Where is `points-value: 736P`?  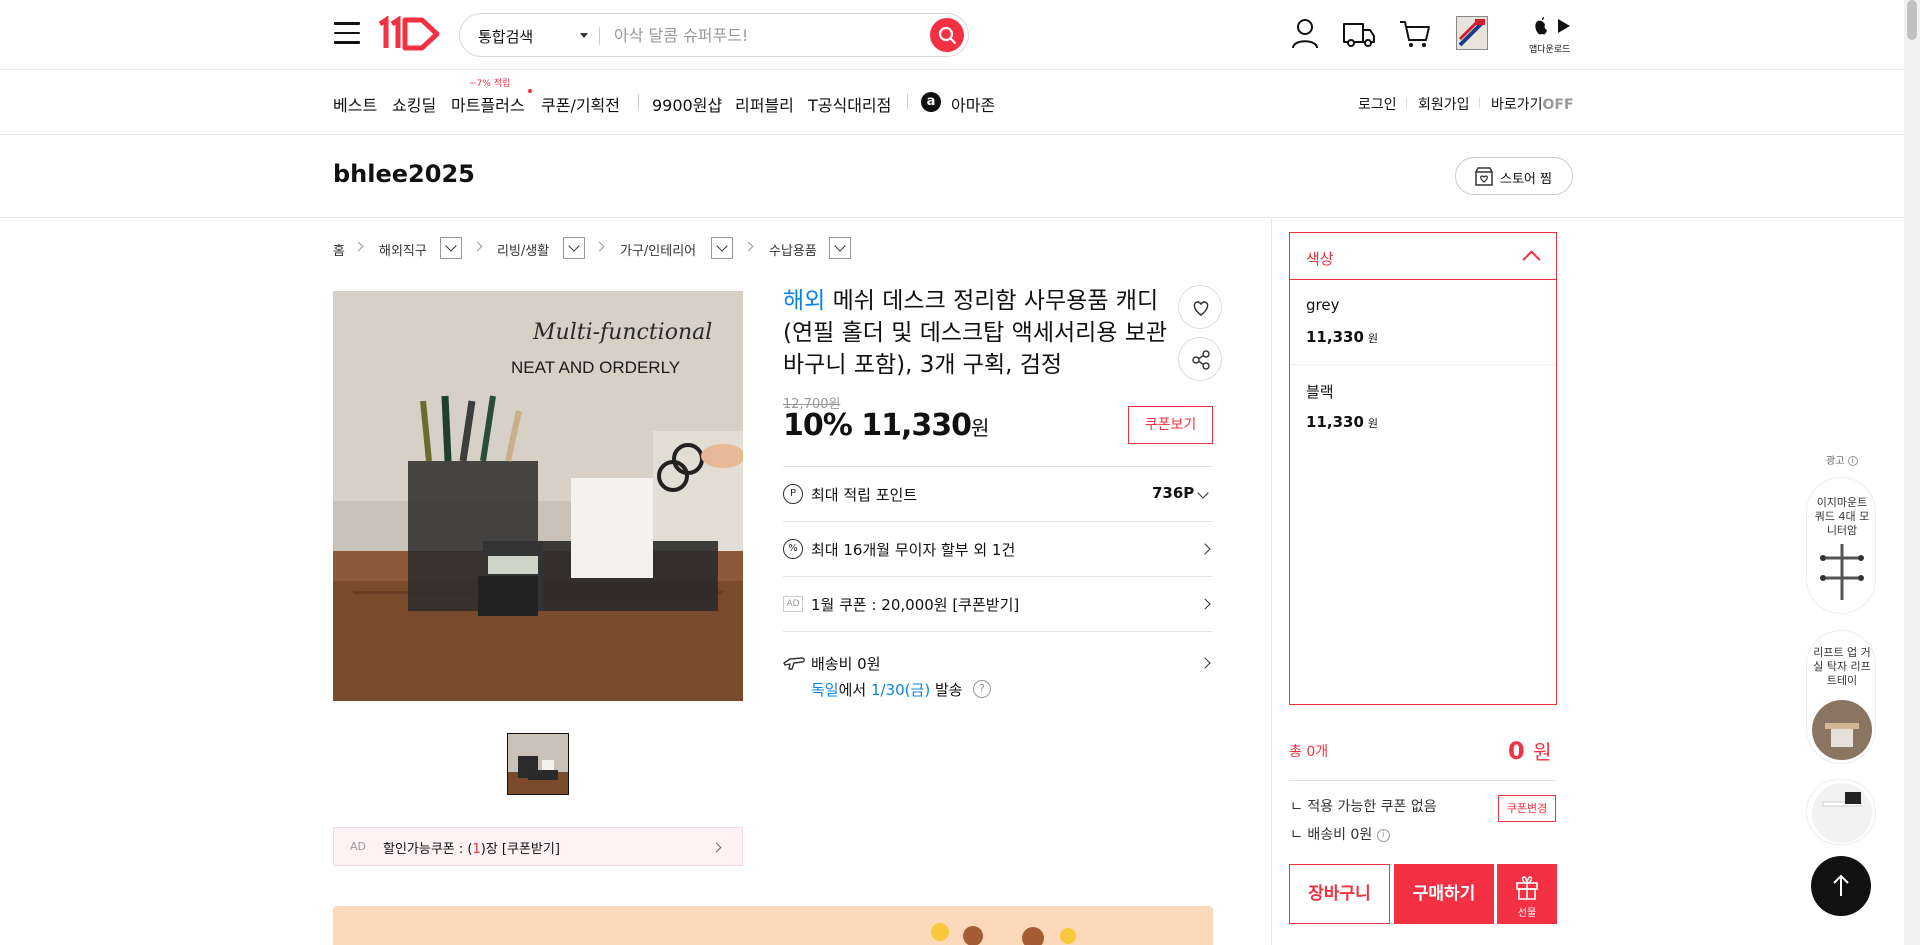 points-value: 736P is located at coordinates (1173, 493).